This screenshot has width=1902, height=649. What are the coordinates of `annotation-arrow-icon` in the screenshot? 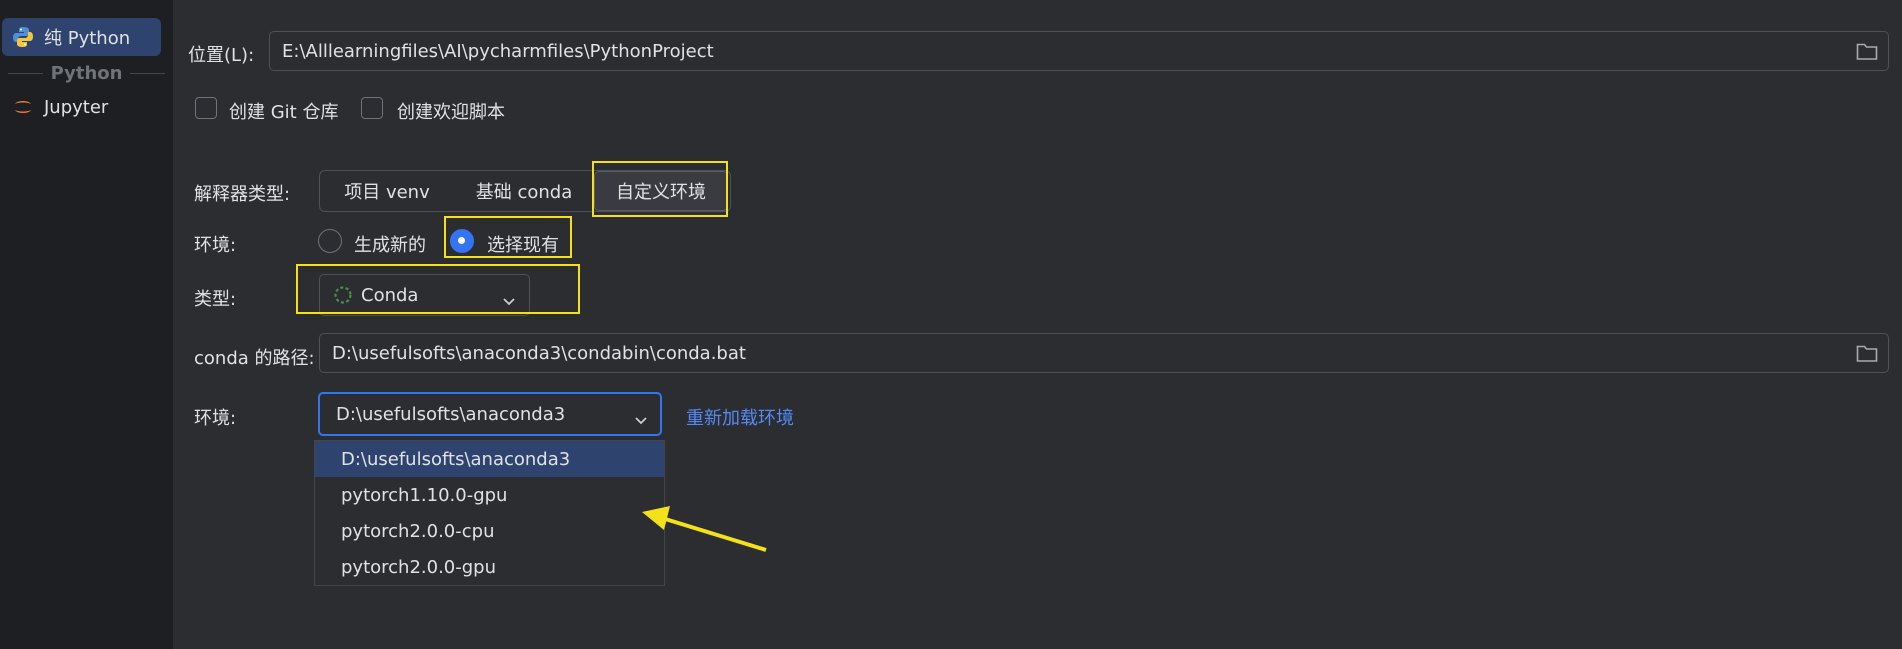 It's located at (704, 529).